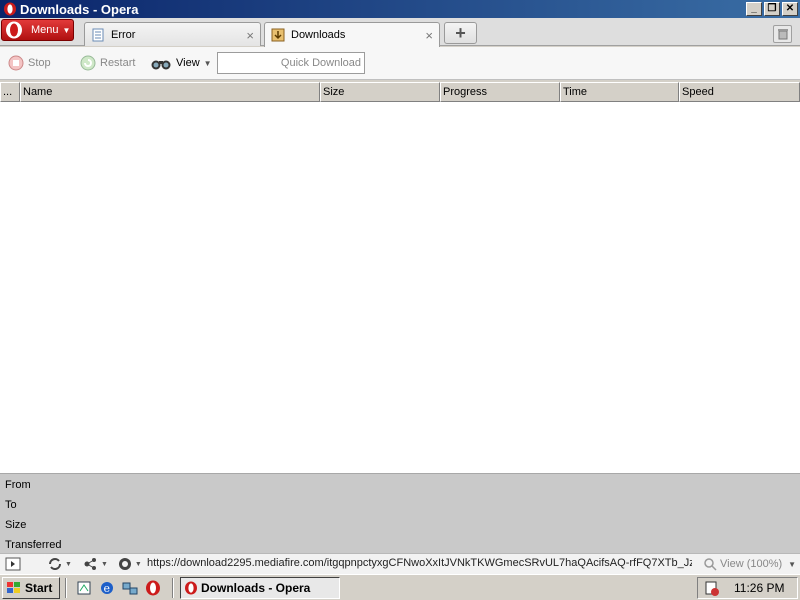 Image resolution: width=800 pixels, height=600 pixels. What do you see at coordinates (39, 63) in the screenshot?
I see `stop-label: Stop` at bounding box center [39, 63].